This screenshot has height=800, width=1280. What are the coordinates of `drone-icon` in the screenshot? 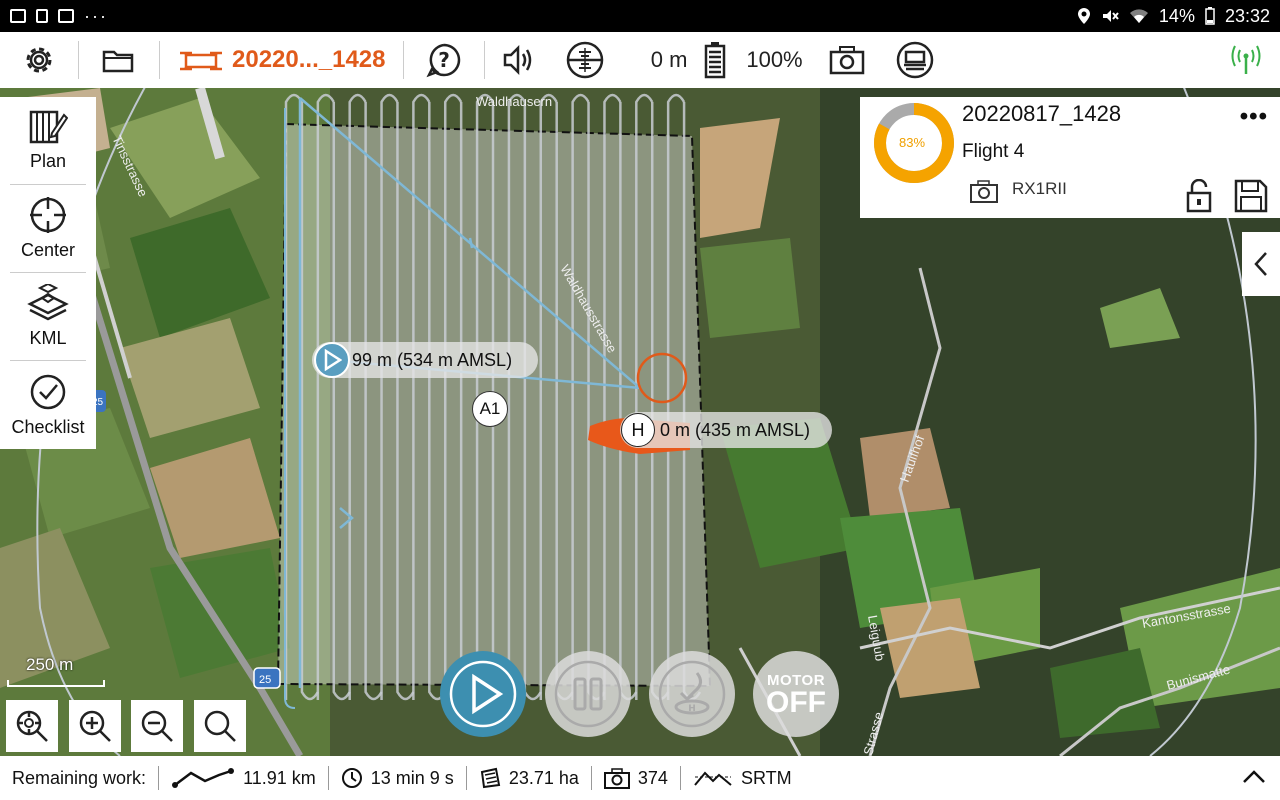 It's located at (201, 61).